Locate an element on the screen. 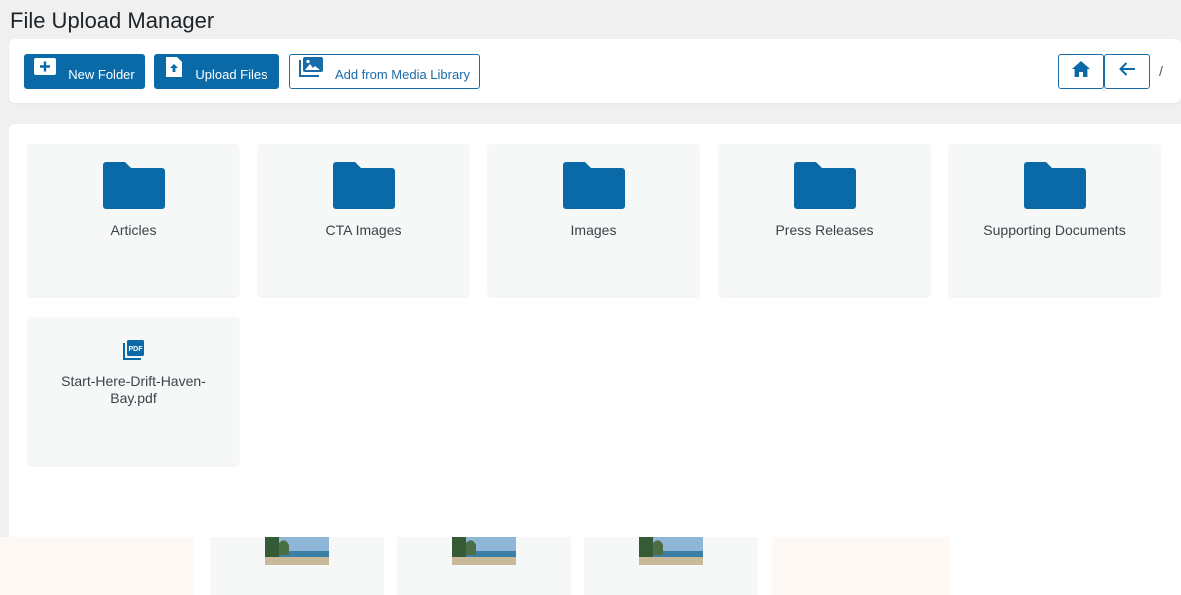 This screenshot has width=1181, height=595. back-button is located at coordinates (1127, 71).